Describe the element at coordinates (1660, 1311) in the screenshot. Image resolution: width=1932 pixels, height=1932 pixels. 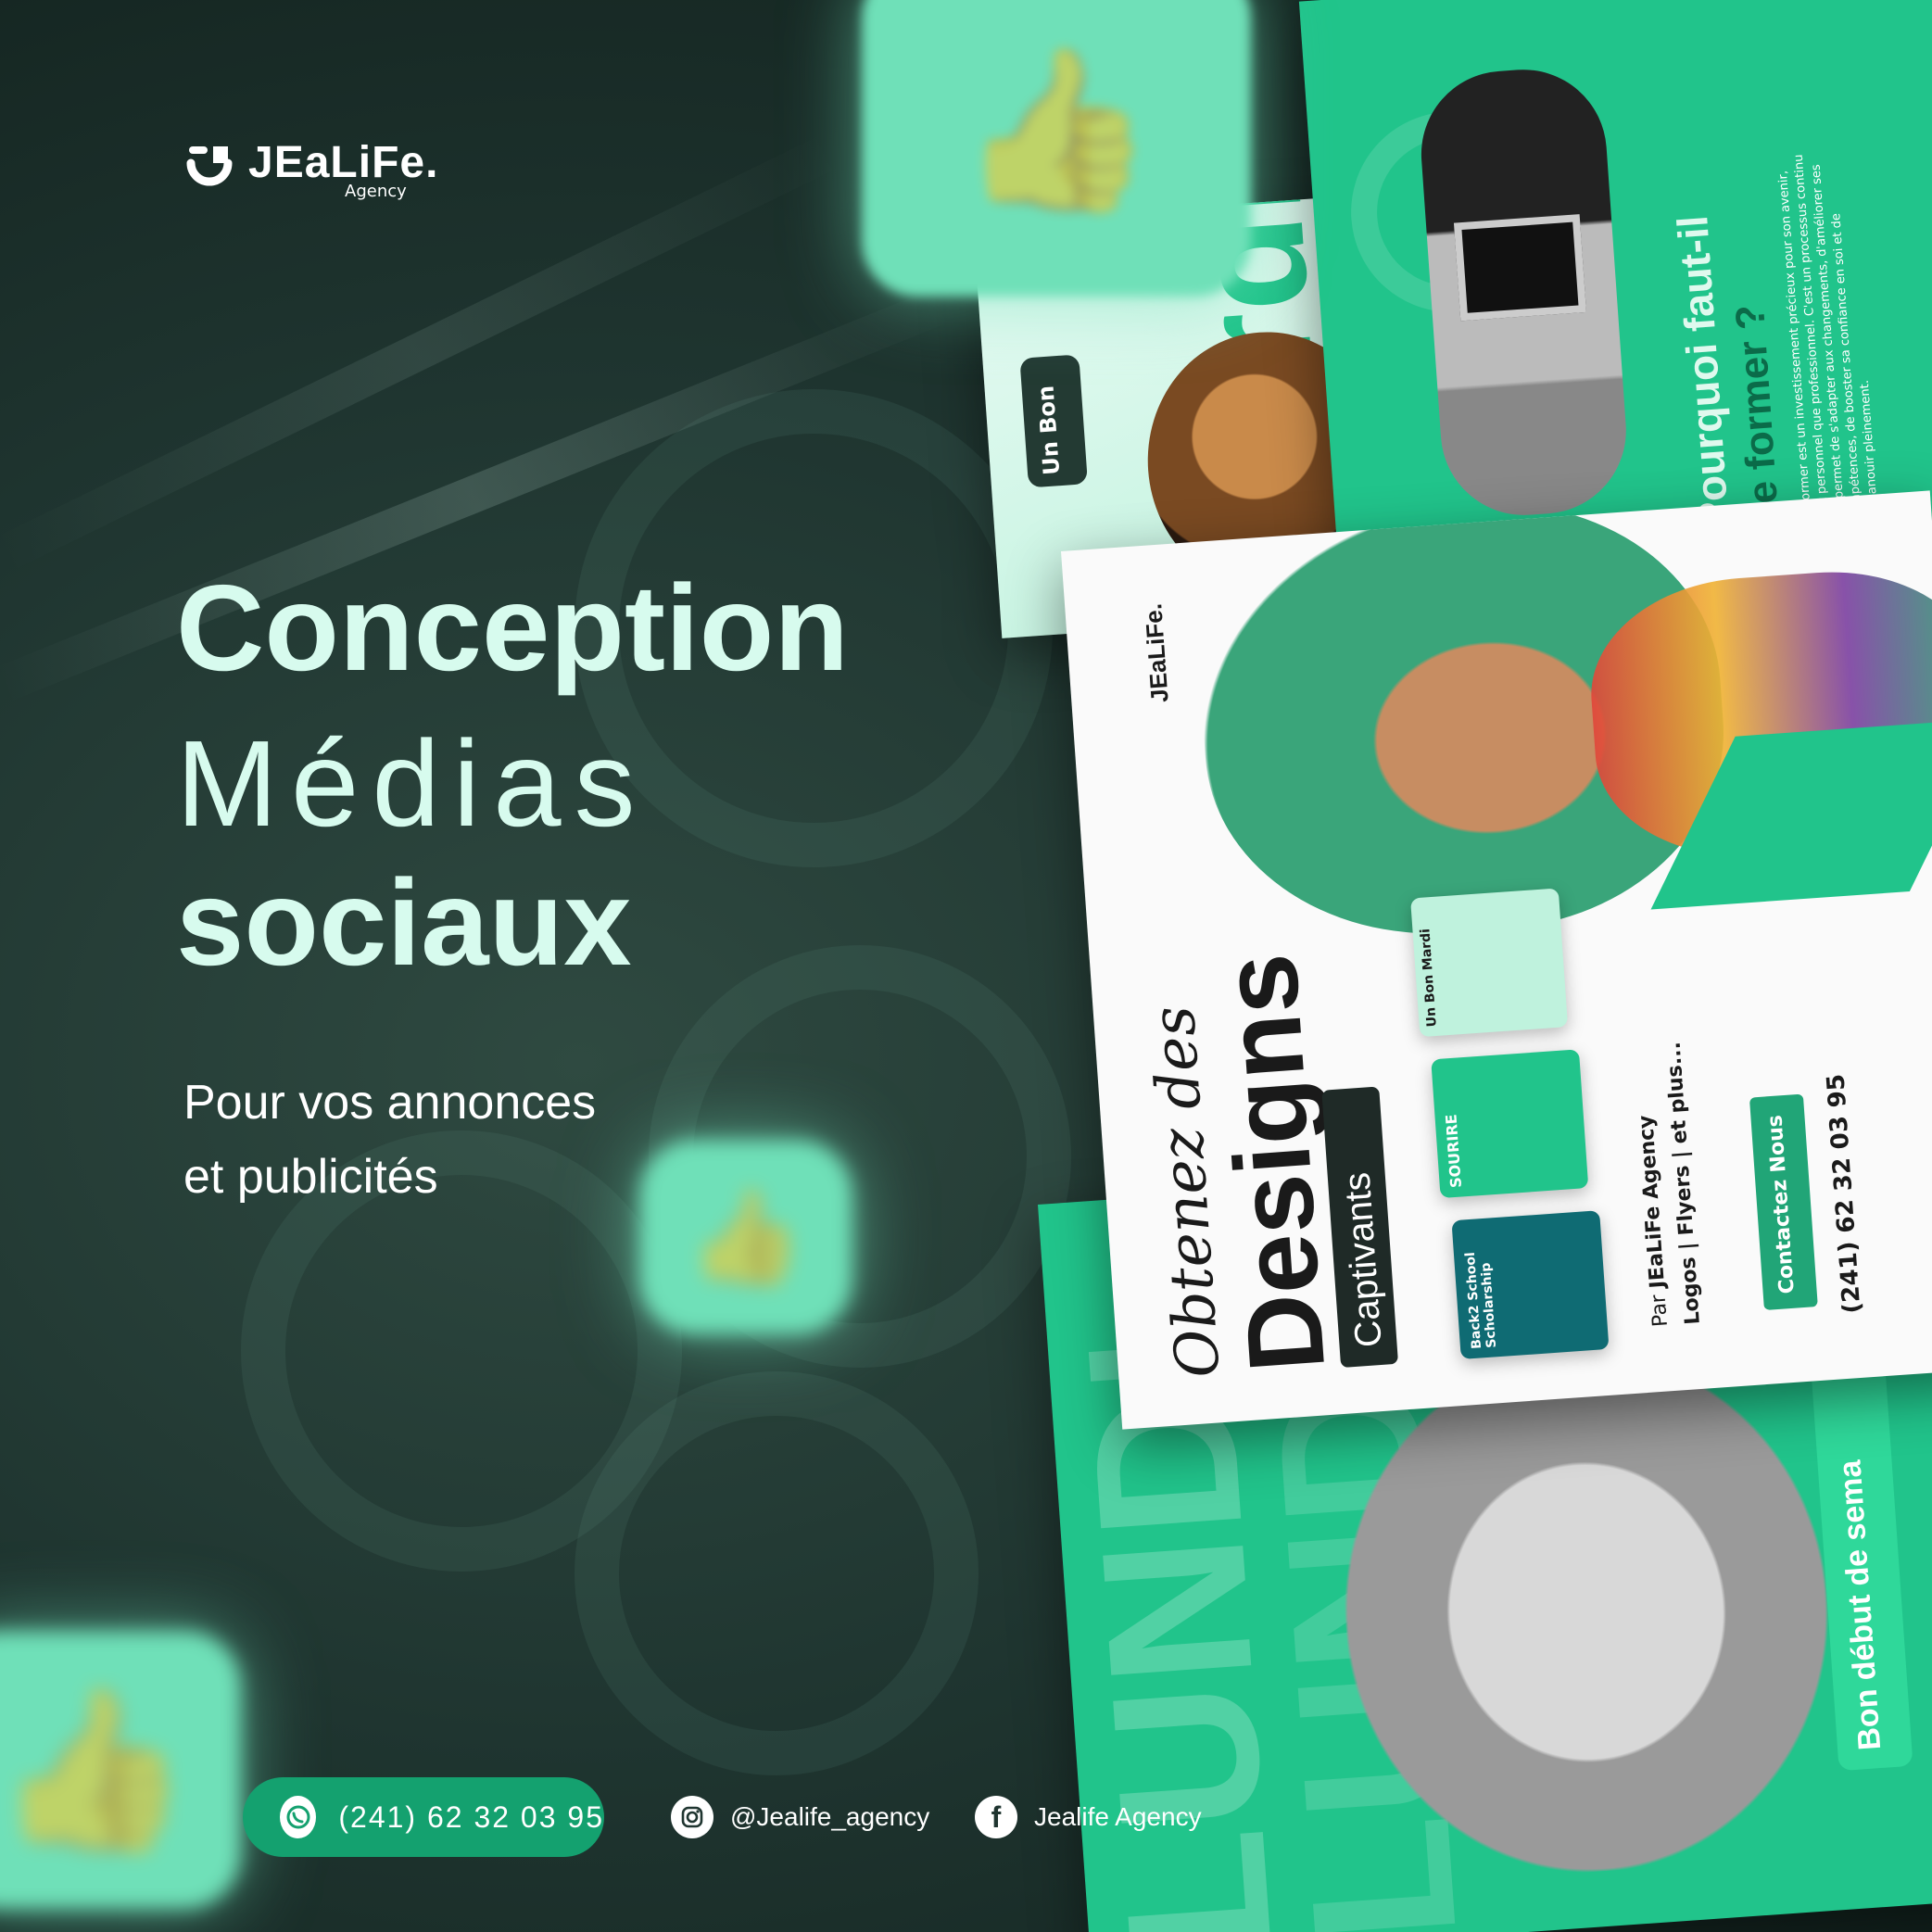
I see `byline-prefix: Par` at that location.